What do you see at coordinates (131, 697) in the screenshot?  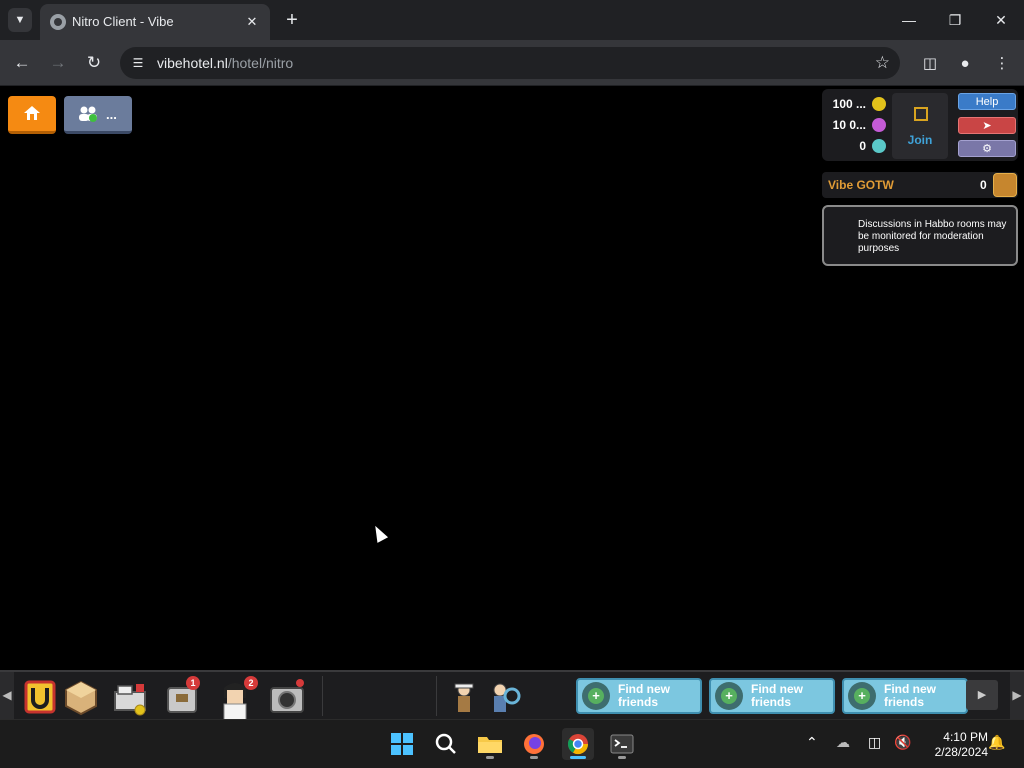 I see `catalog-icon` at bounding box center [131, 697].